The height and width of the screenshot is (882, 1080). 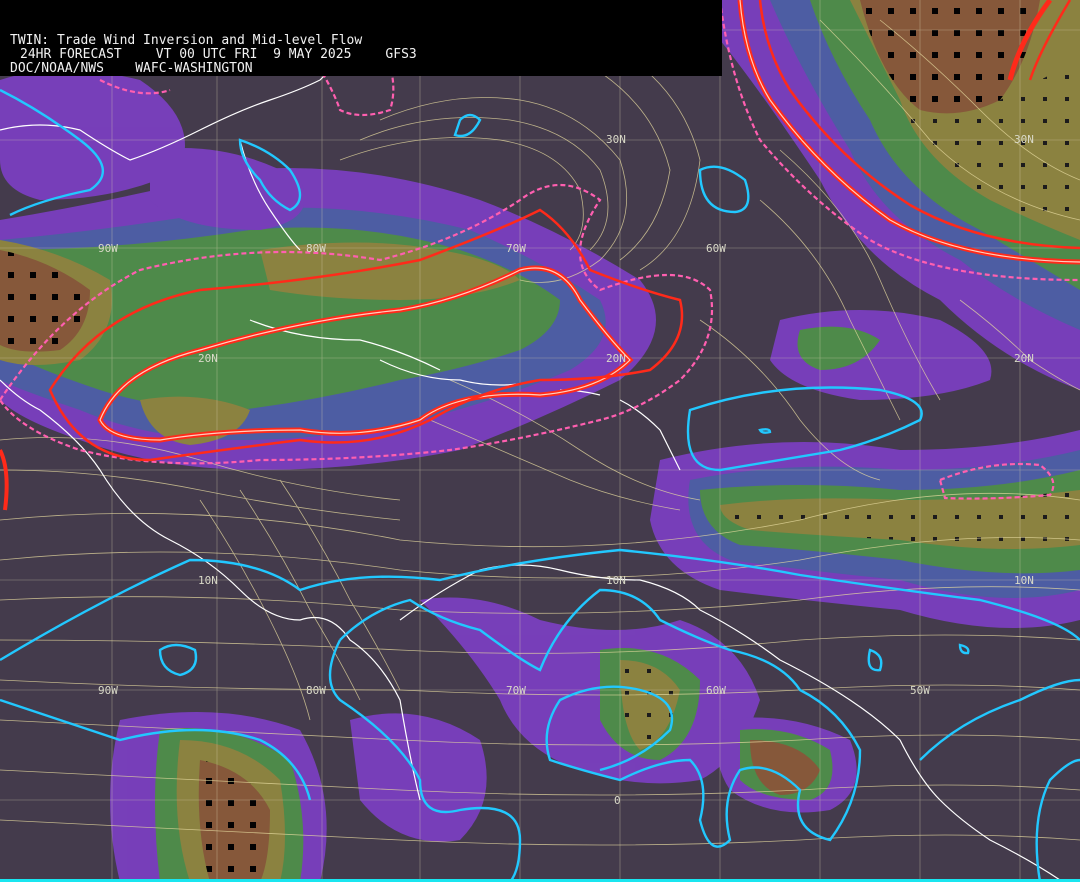 What do you see at coordinates (401, 54) in the screenshot?
I see `model-name: GFS3` at bounding box center [401, 54].